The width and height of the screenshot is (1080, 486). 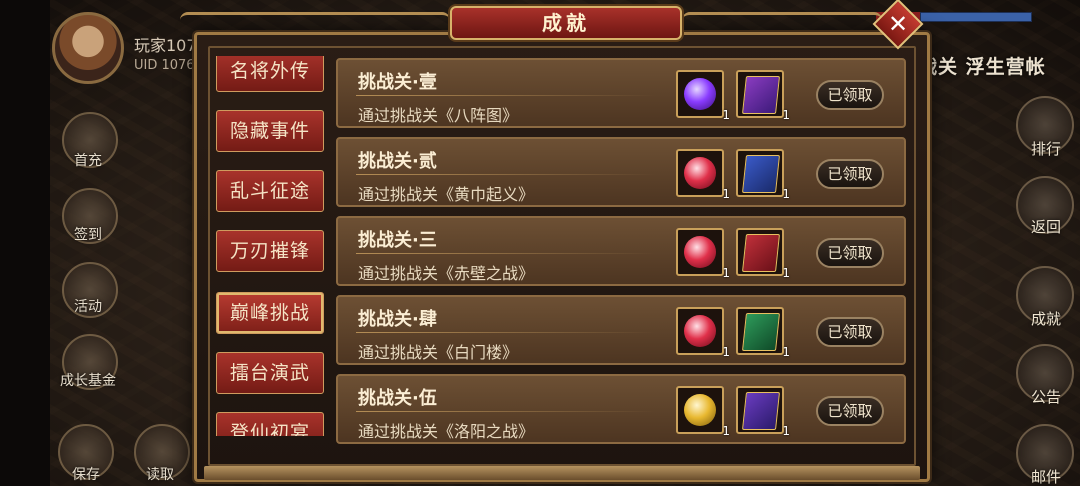 What do you see at coordinates (88, 48) in the screenshot?
I see `player-avatar` at bounding box center [88, 48].